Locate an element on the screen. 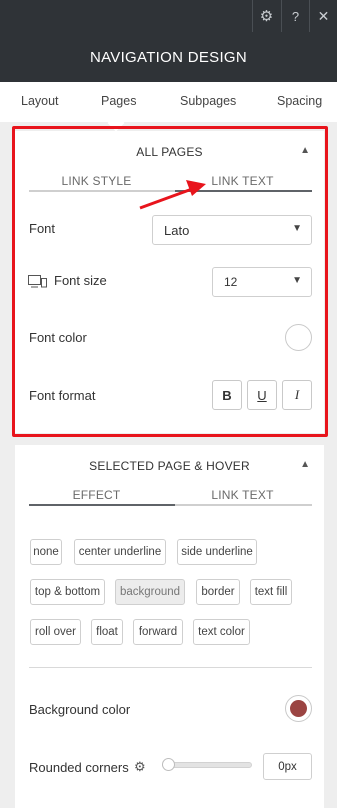 The image size is (337, 808). effect-chip: text fill is located at coordinates (271, 592).